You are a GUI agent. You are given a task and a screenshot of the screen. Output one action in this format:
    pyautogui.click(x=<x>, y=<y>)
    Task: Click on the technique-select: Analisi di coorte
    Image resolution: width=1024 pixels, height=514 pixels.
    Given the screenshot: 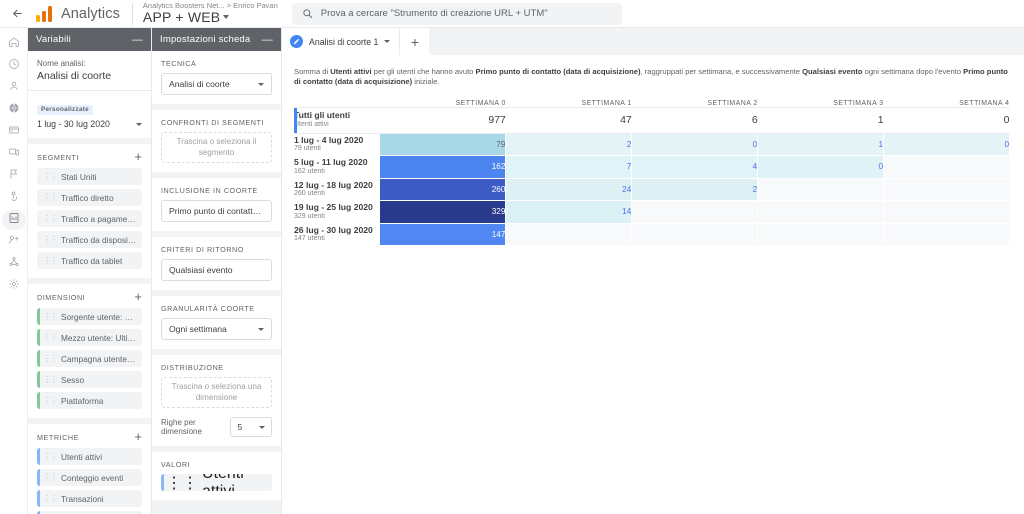 What is the action you would take?
    pyautogui.click(x=216, y=84)
    